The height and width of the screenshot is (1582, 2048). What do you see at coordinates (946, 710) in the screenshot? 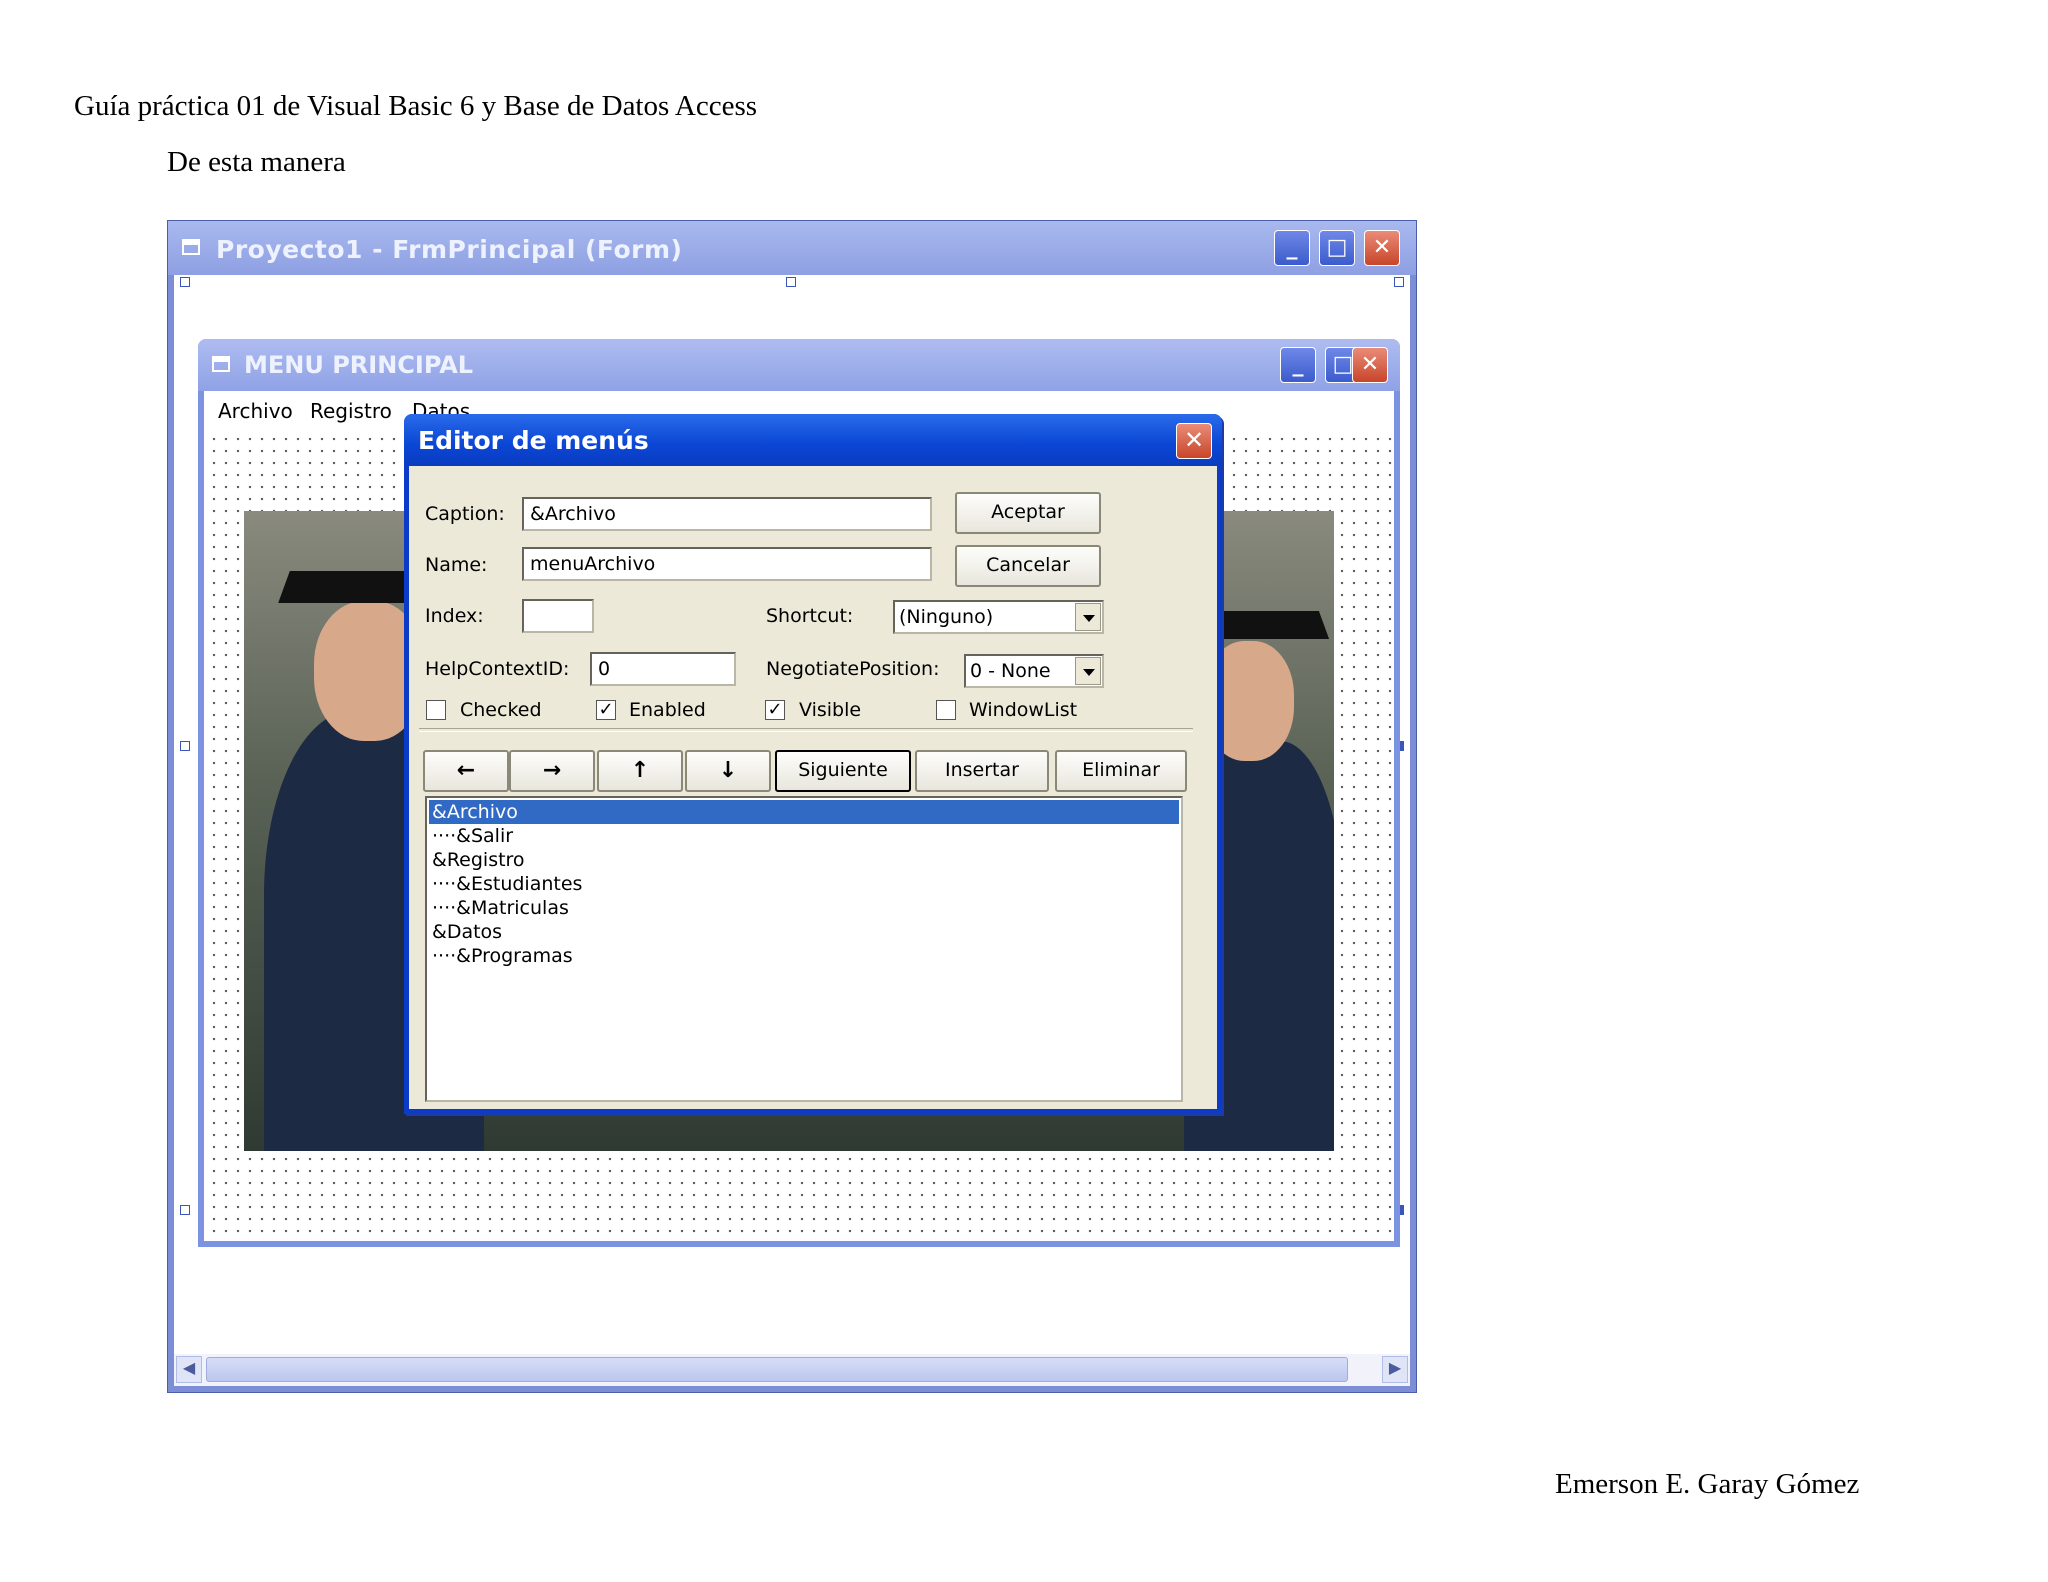
I see `windowlist-checkbox` at bounding box center [946, 710].